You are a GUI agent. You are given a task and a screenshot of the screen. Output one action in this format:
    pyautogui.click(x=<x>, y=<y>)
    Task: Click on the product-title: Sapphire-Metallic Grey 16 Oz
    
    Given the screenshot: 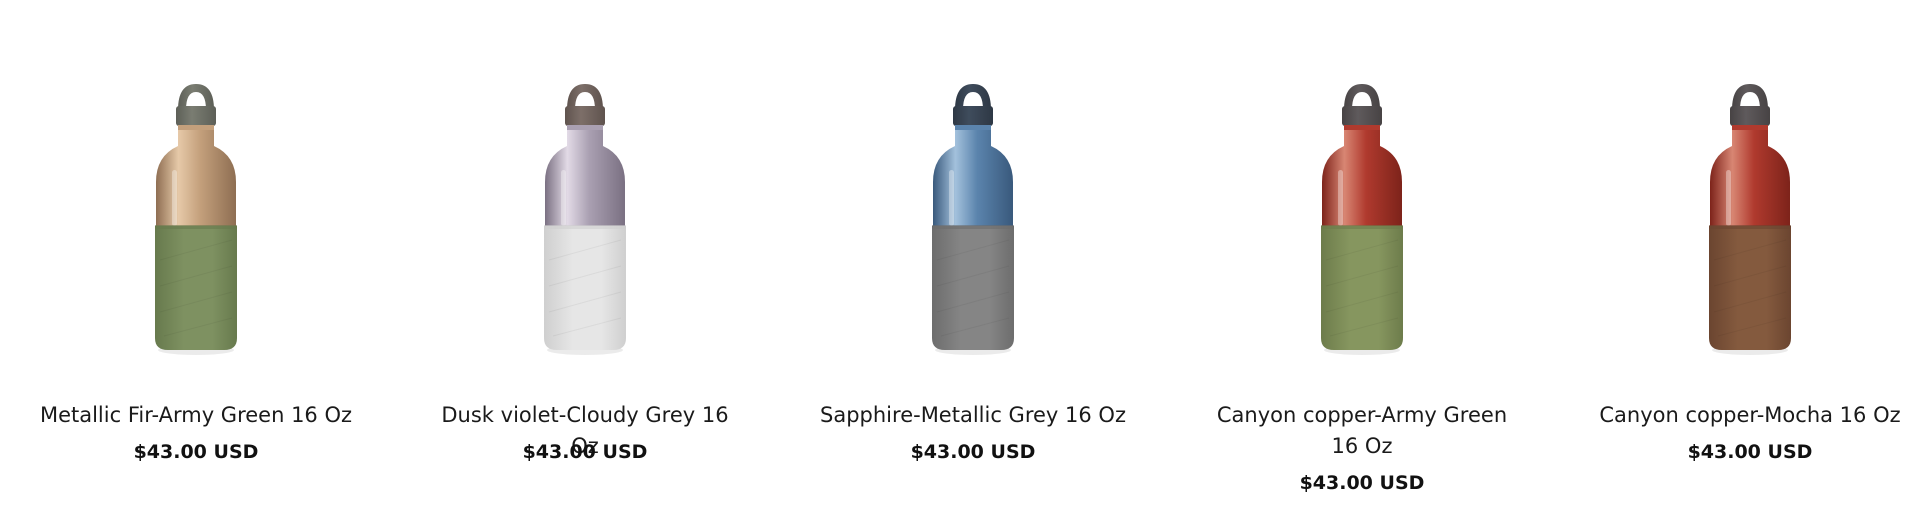 What is the action you would take?
    pyautogui.click(x=973, y=415)
    